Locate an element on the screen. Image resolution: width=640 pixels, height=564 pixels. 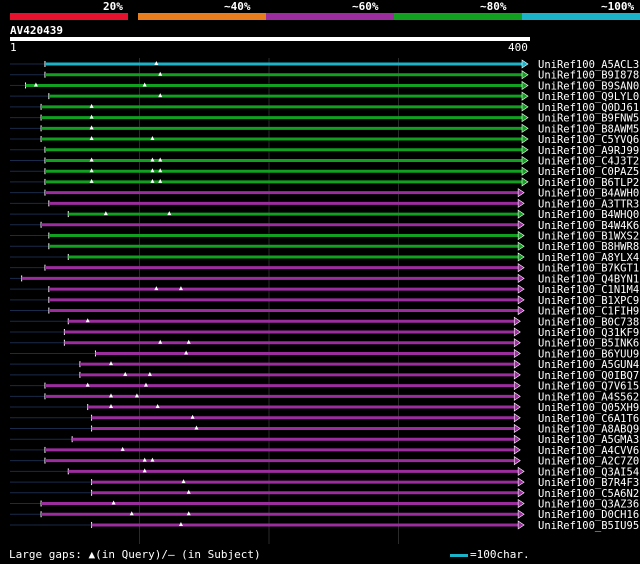
scale-key: =100char. is located at coordinates (490, 554).